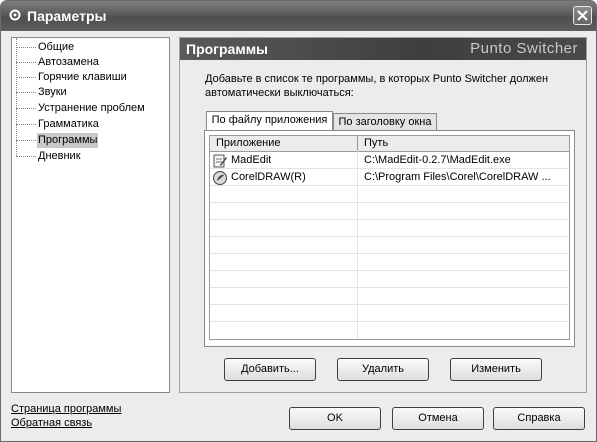 The image size is (597, 442). I want to click on tree-item-label: Устранение проблем, so click(91, 108).